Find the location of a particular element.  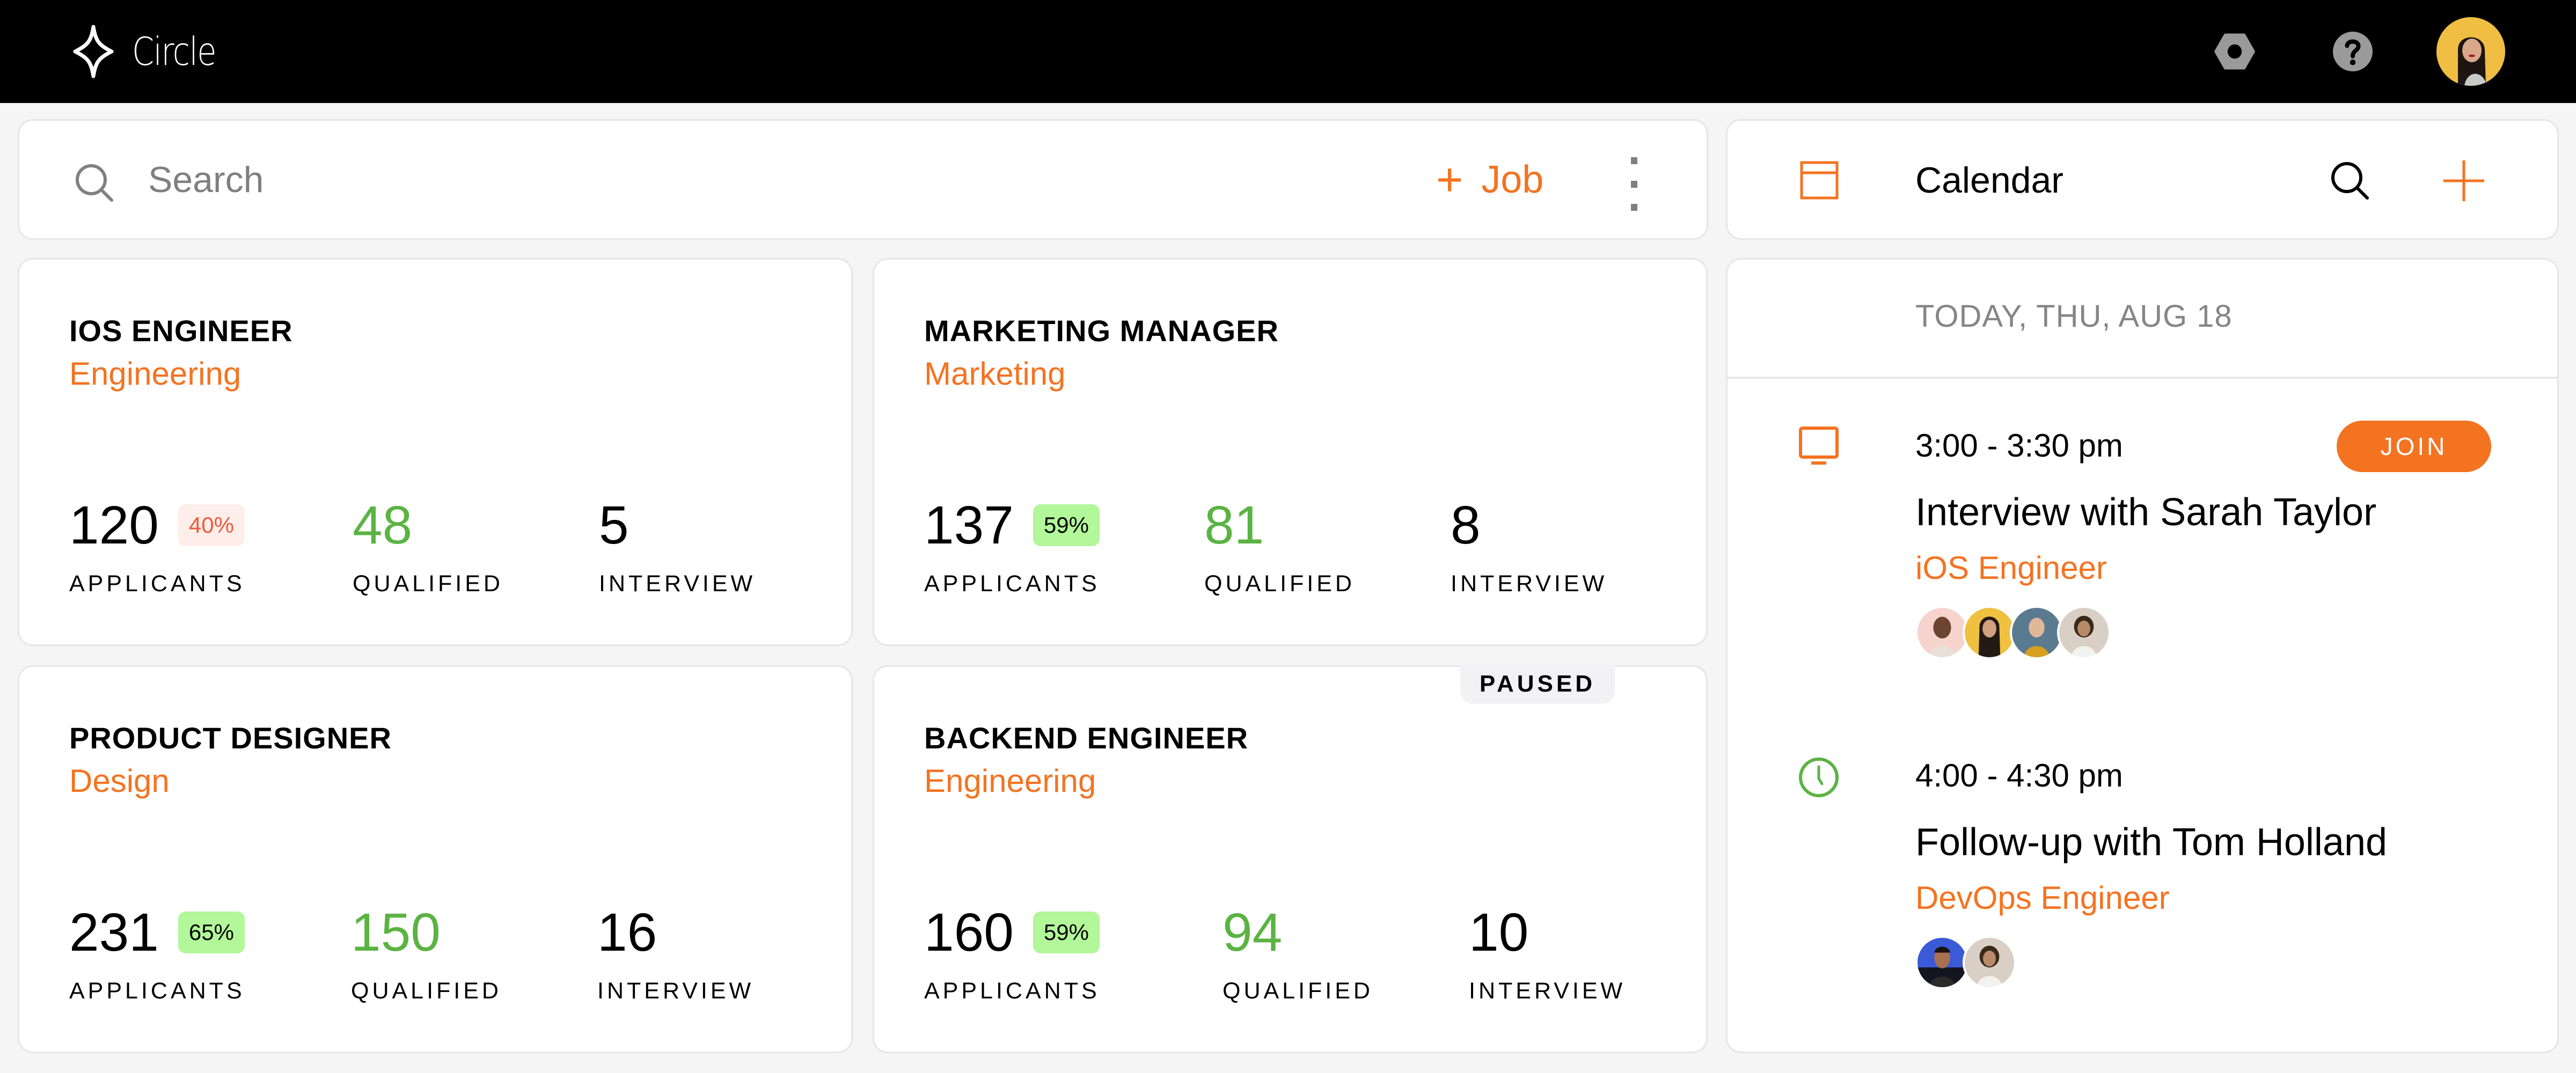

join-button: JOIN is located at coordinates (2414, 446).